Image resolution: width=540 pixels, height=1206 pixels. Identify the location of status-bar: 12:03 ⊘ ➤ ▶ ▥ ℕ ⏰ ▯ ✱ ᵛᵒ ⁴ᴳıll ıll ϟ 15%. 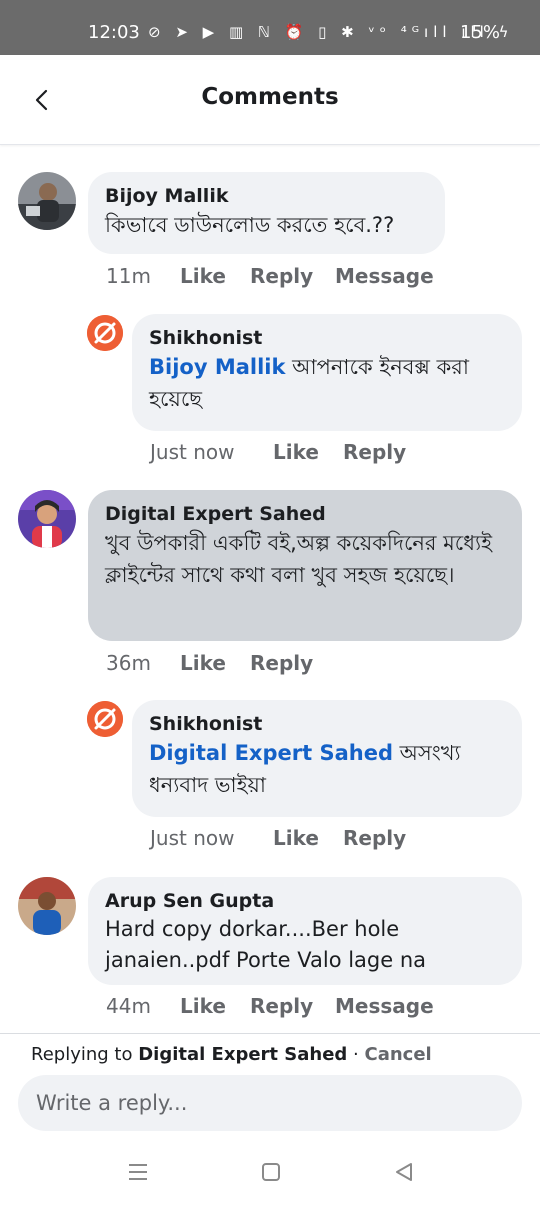
(270, 27).